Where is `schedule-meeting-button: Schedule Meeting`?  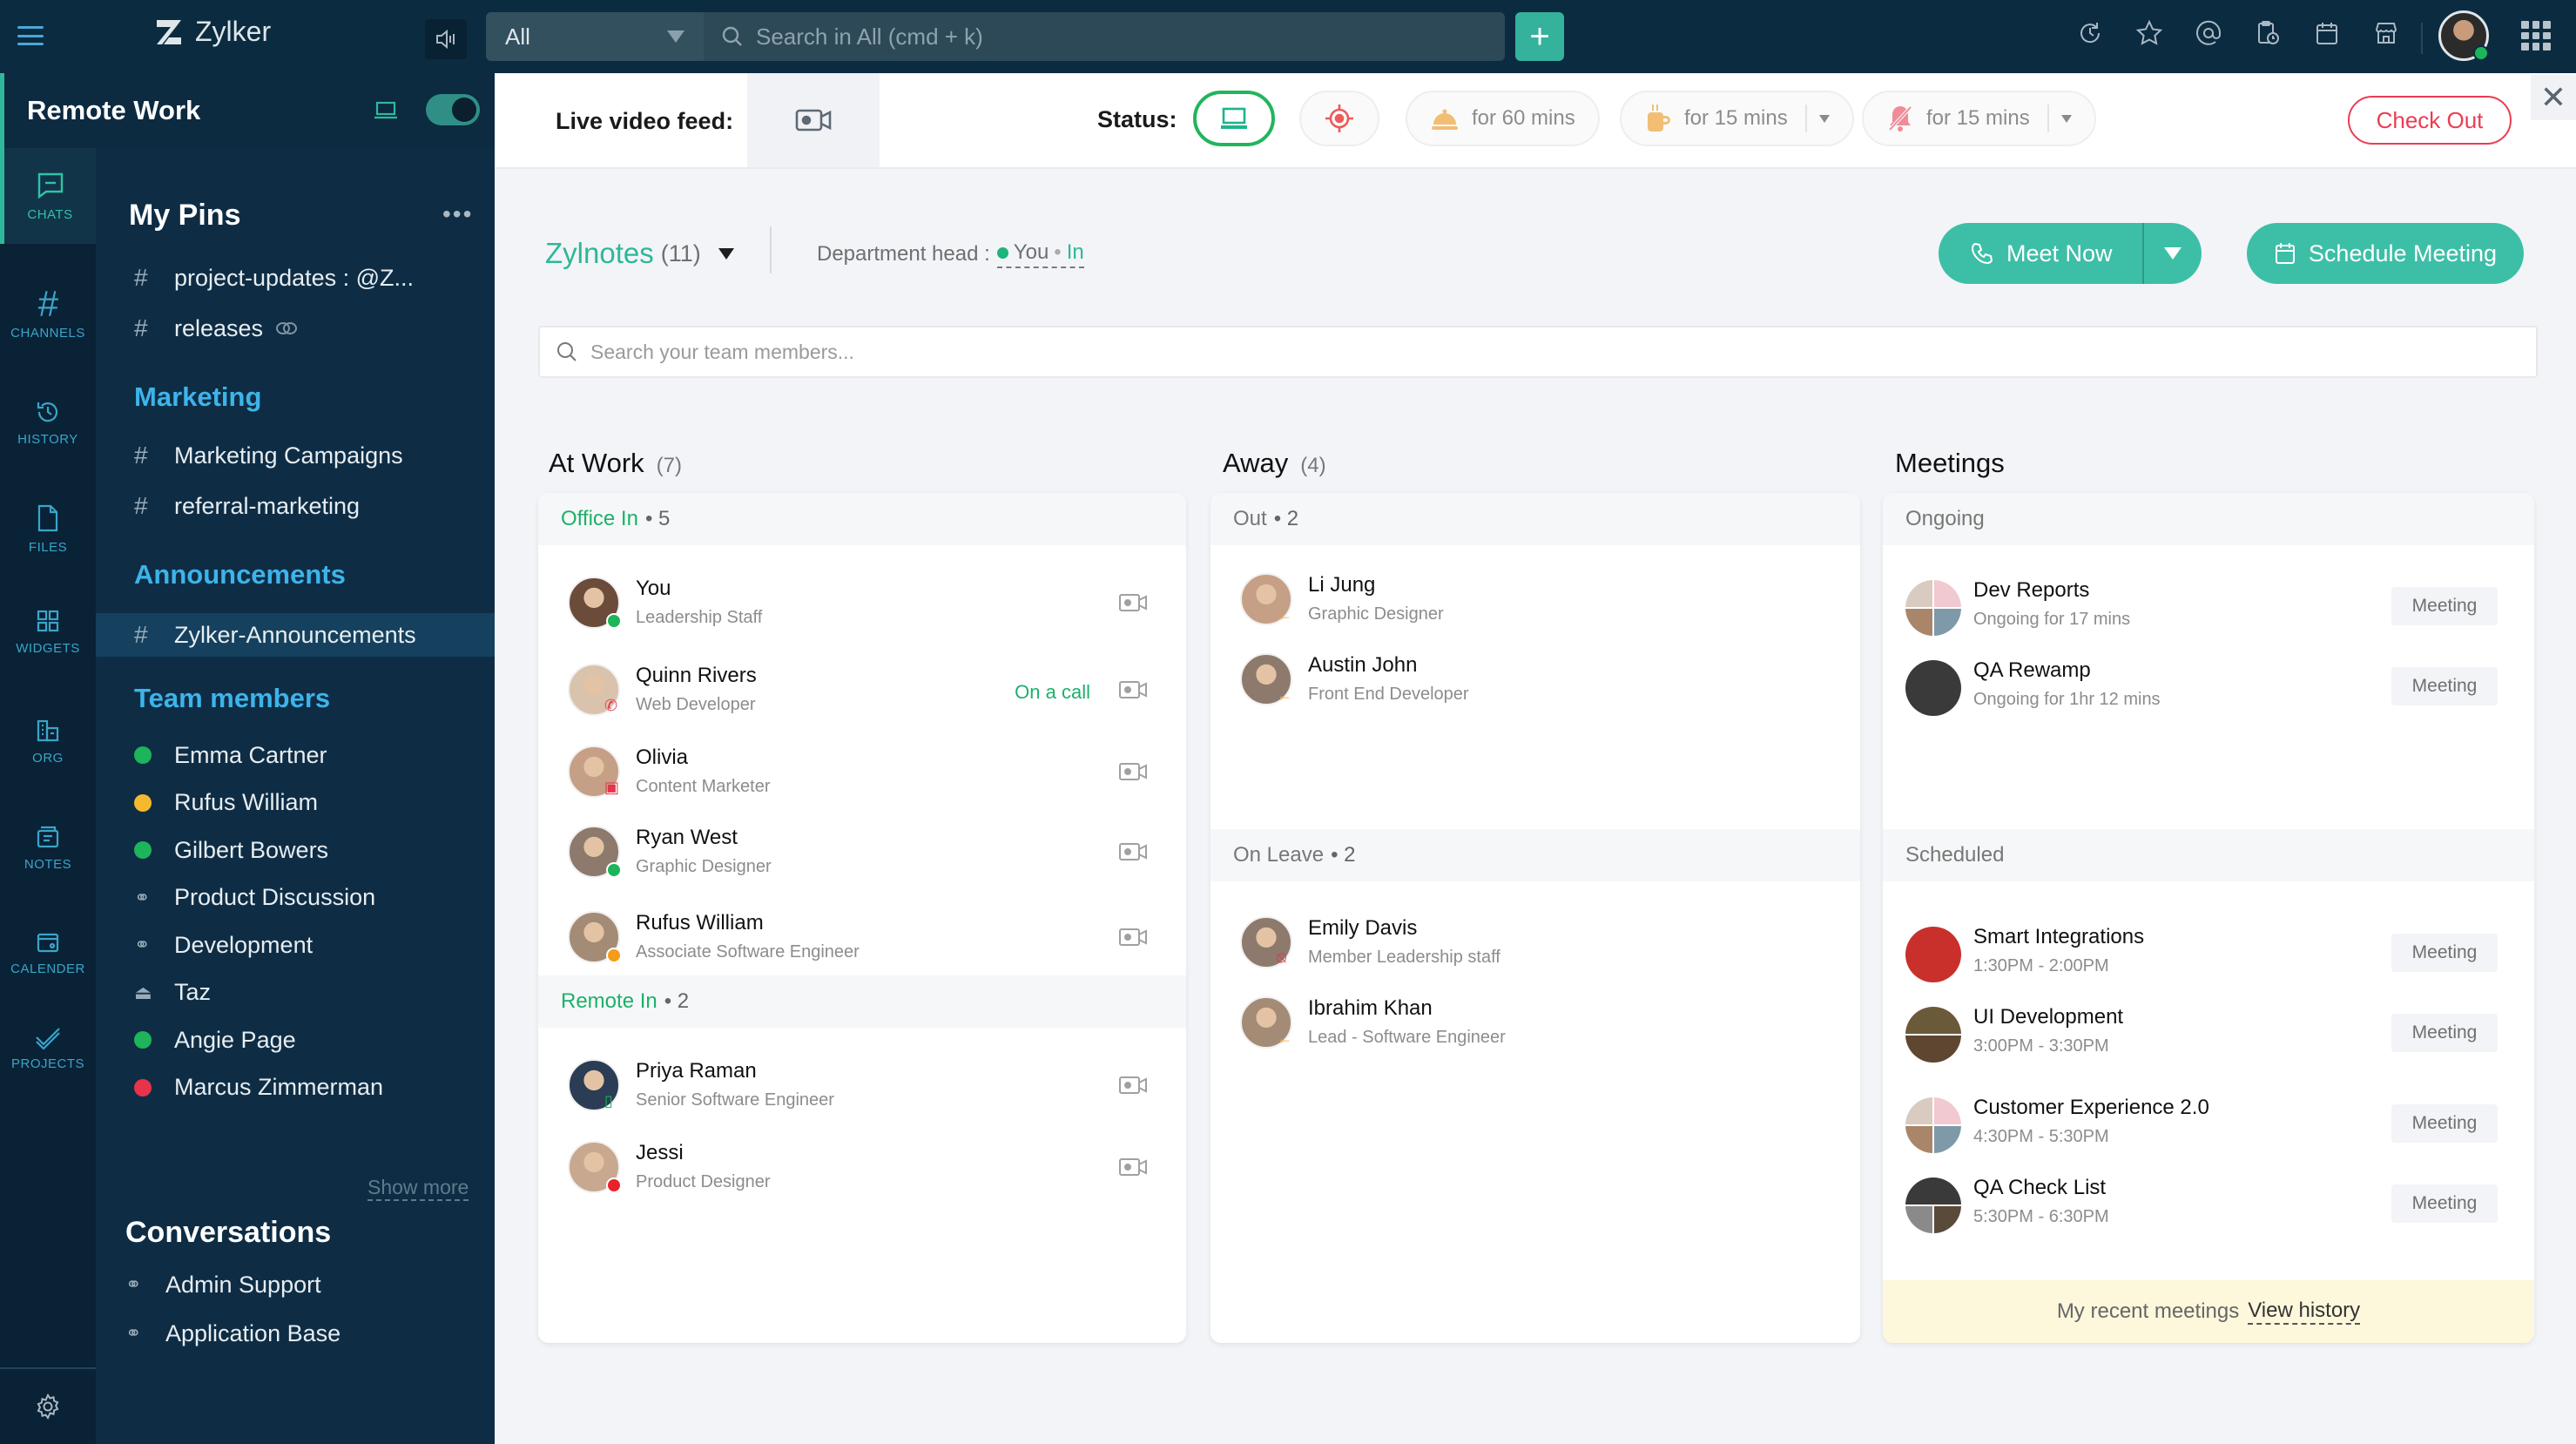
schedule-meeting-button: Schedule Meeting is located at coordinates (2385, 254).